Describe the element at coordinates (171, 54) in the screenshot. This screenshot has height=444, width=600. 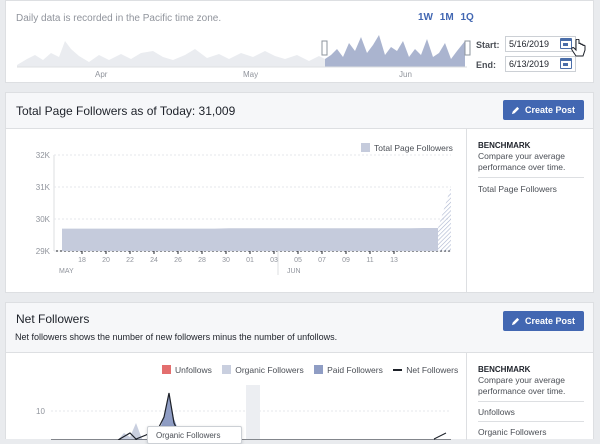
I see `overview-area-unselected` at that location.